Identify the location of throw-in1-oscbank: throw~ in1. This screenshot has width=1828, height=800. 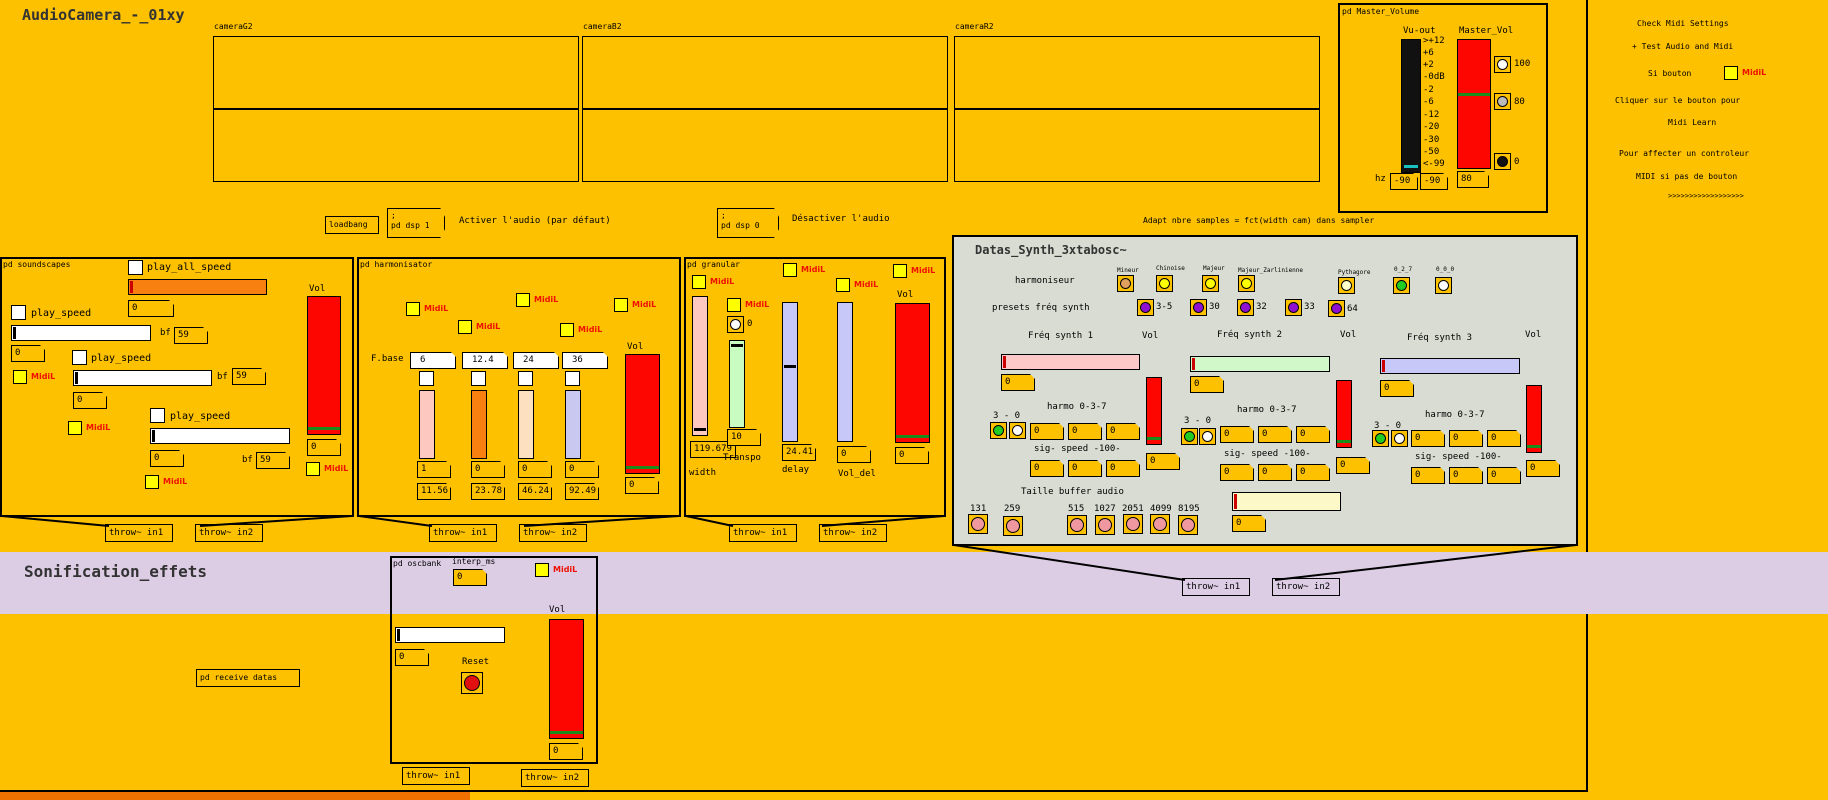
(436, 776).